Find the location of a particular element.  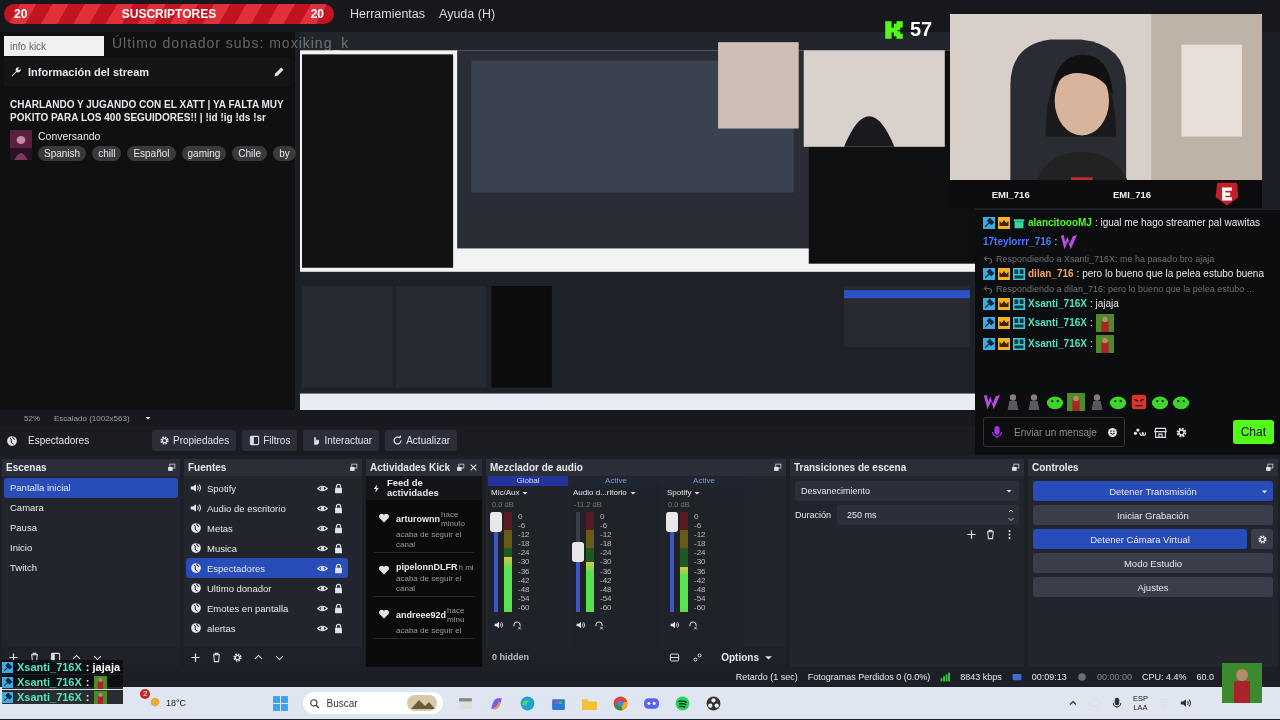

source-item: Emotes en pantalla is located at coordinates (267, 608).